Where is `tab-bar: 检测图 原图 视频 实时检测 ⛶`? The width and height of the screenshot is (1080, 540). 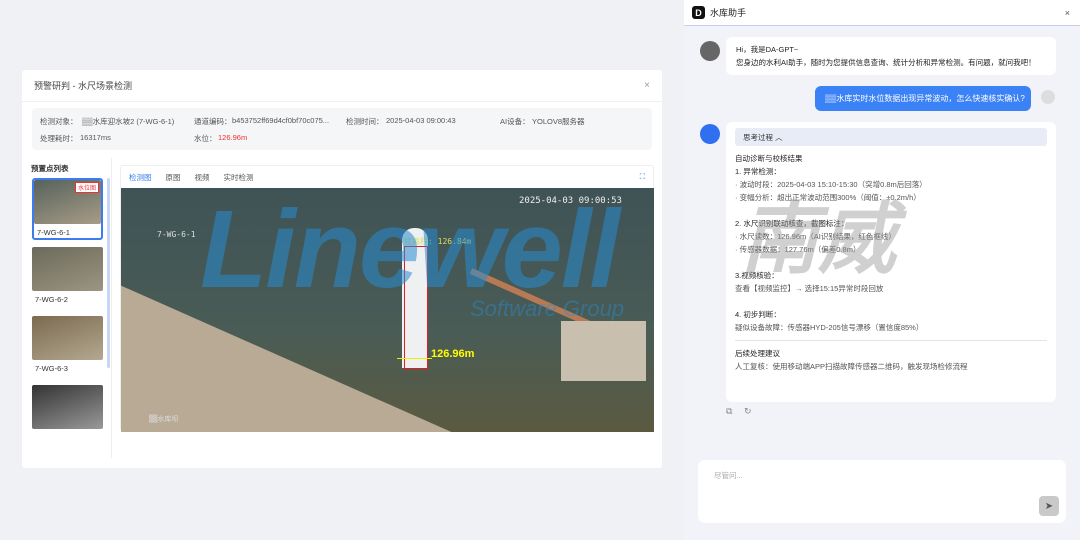 tab-bar: 检测图 原图 视频 实时检测 ⛶ is located at coordinates (387, 177).